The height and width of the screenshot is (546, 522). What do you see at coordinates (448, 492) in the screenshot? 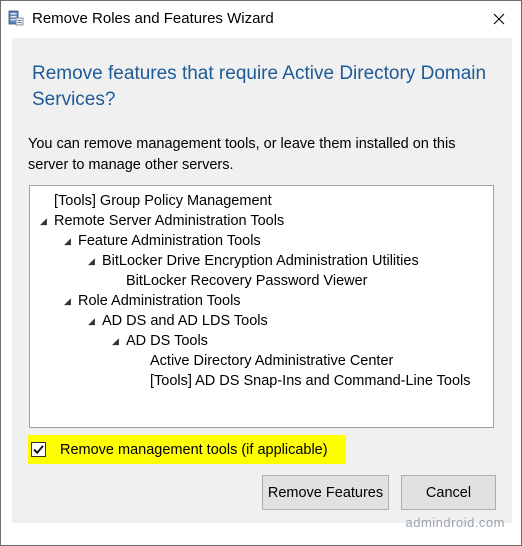
I see `cancel-button: Cancel` at bounding box center [448, 492].